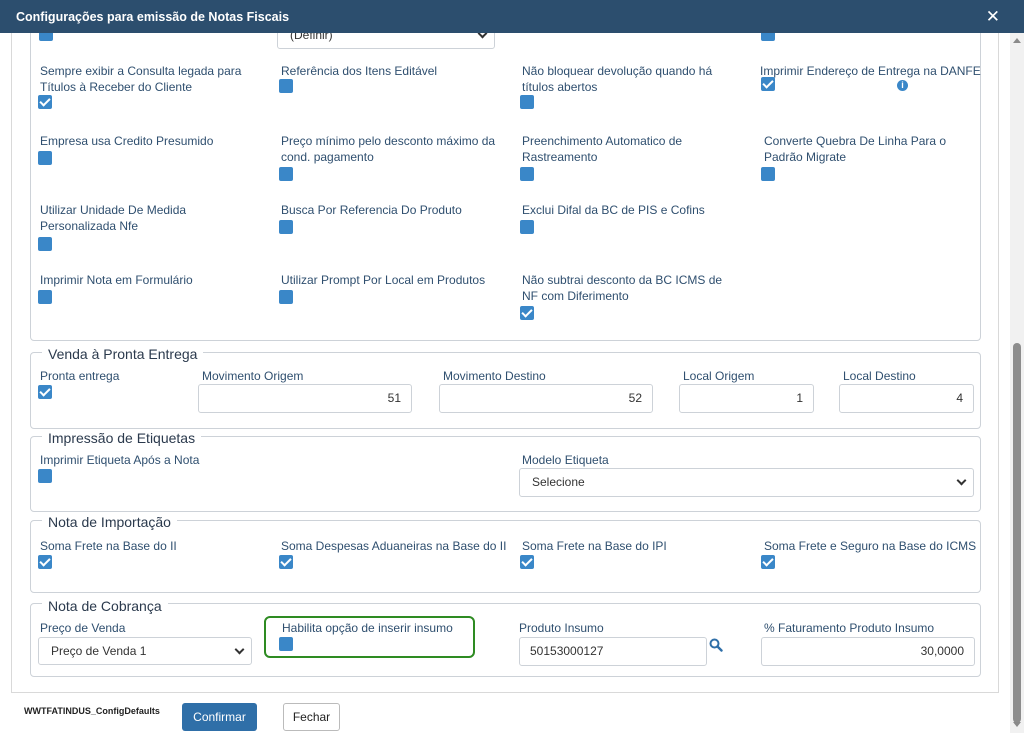  What do you see at coordinates (613, 651) in the screenshot?
I see `produto-insumo-input: 50153000127` at bounding box center [613, 651].